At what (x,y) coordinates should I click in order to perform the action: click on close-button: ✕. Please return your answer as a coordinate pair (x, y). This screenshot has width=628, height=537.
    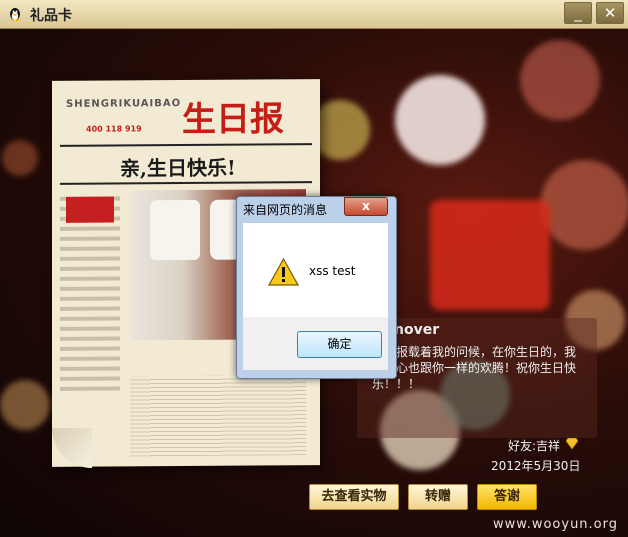
    Looking at the image, I should click on (610, 13).